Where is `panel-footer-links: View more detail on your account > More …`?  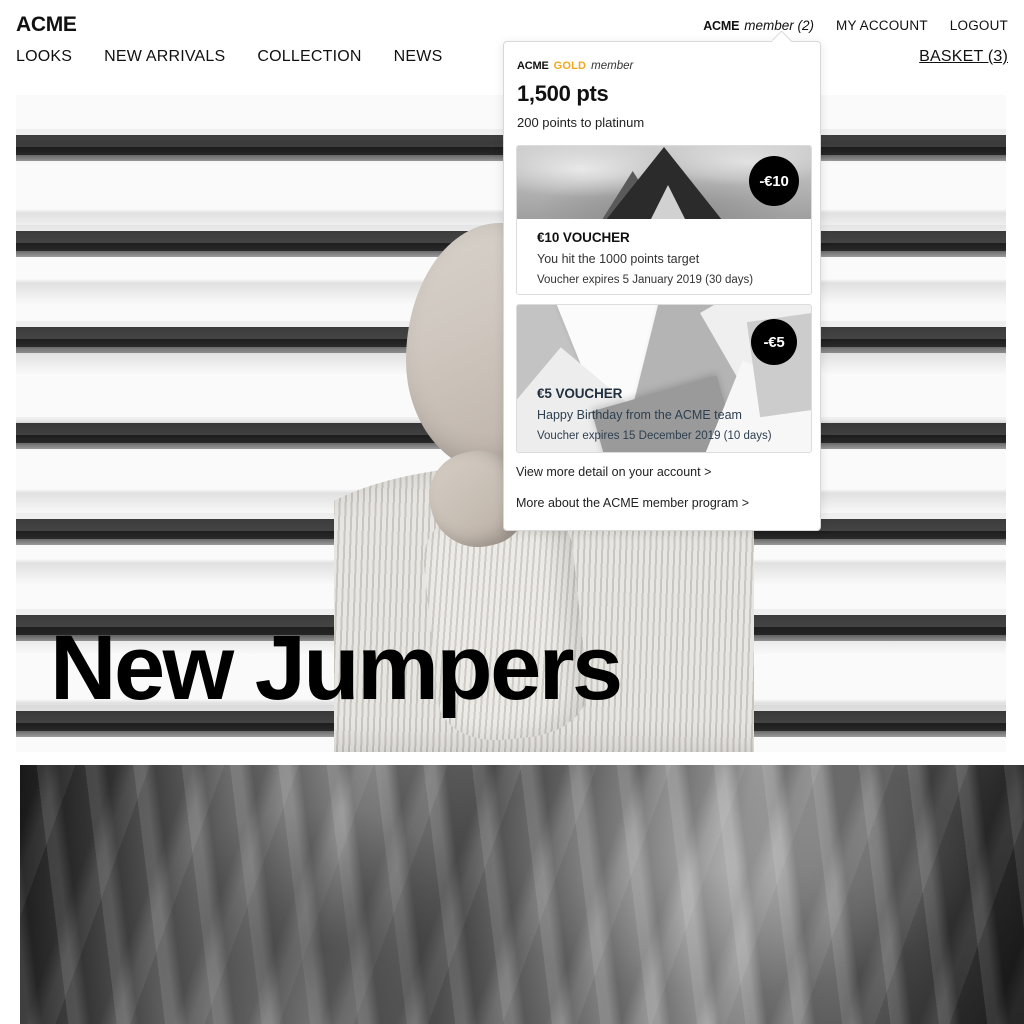 panel-footer-links: View more detail on your account > More … is located at coordinates (664, 496).